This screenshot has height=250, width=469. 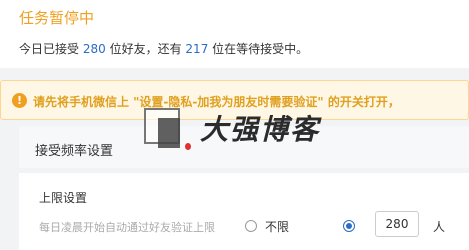 What do you see at coordinates (188, 146) in the screenshot?
I see `watermark-dot` at bounding box center [188, 146].